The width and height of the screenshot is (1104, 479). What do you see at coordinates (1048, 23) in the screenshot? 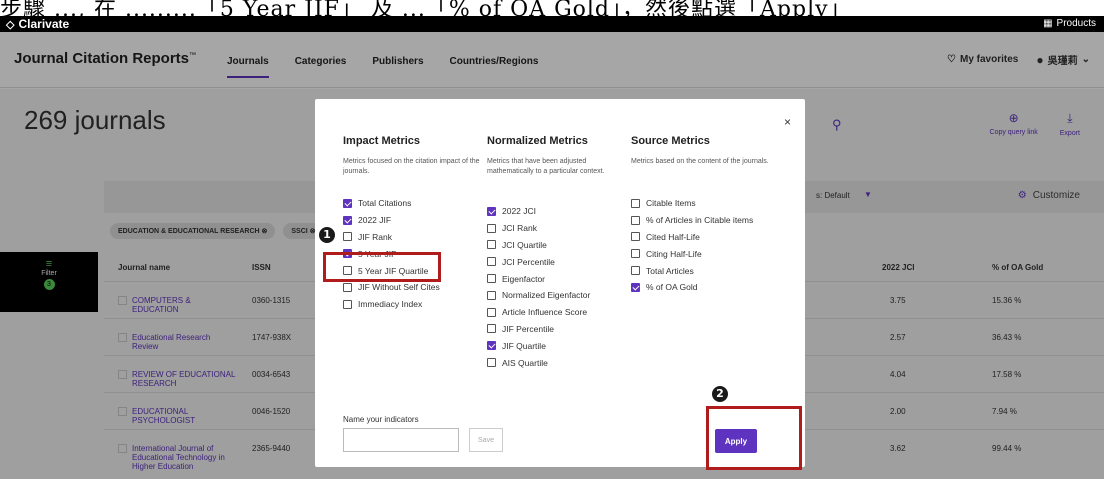
I see `grid-icon: ▦` at bounding box center [1048, 23].